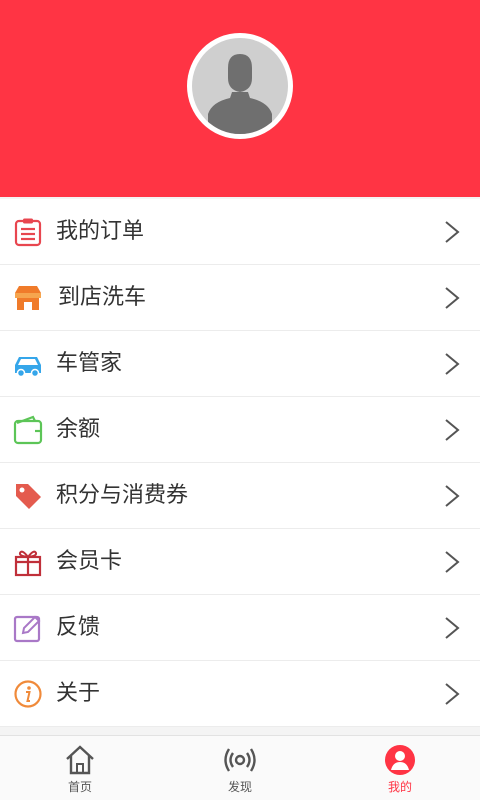  I want to click on car-icon, so click(28, 364).